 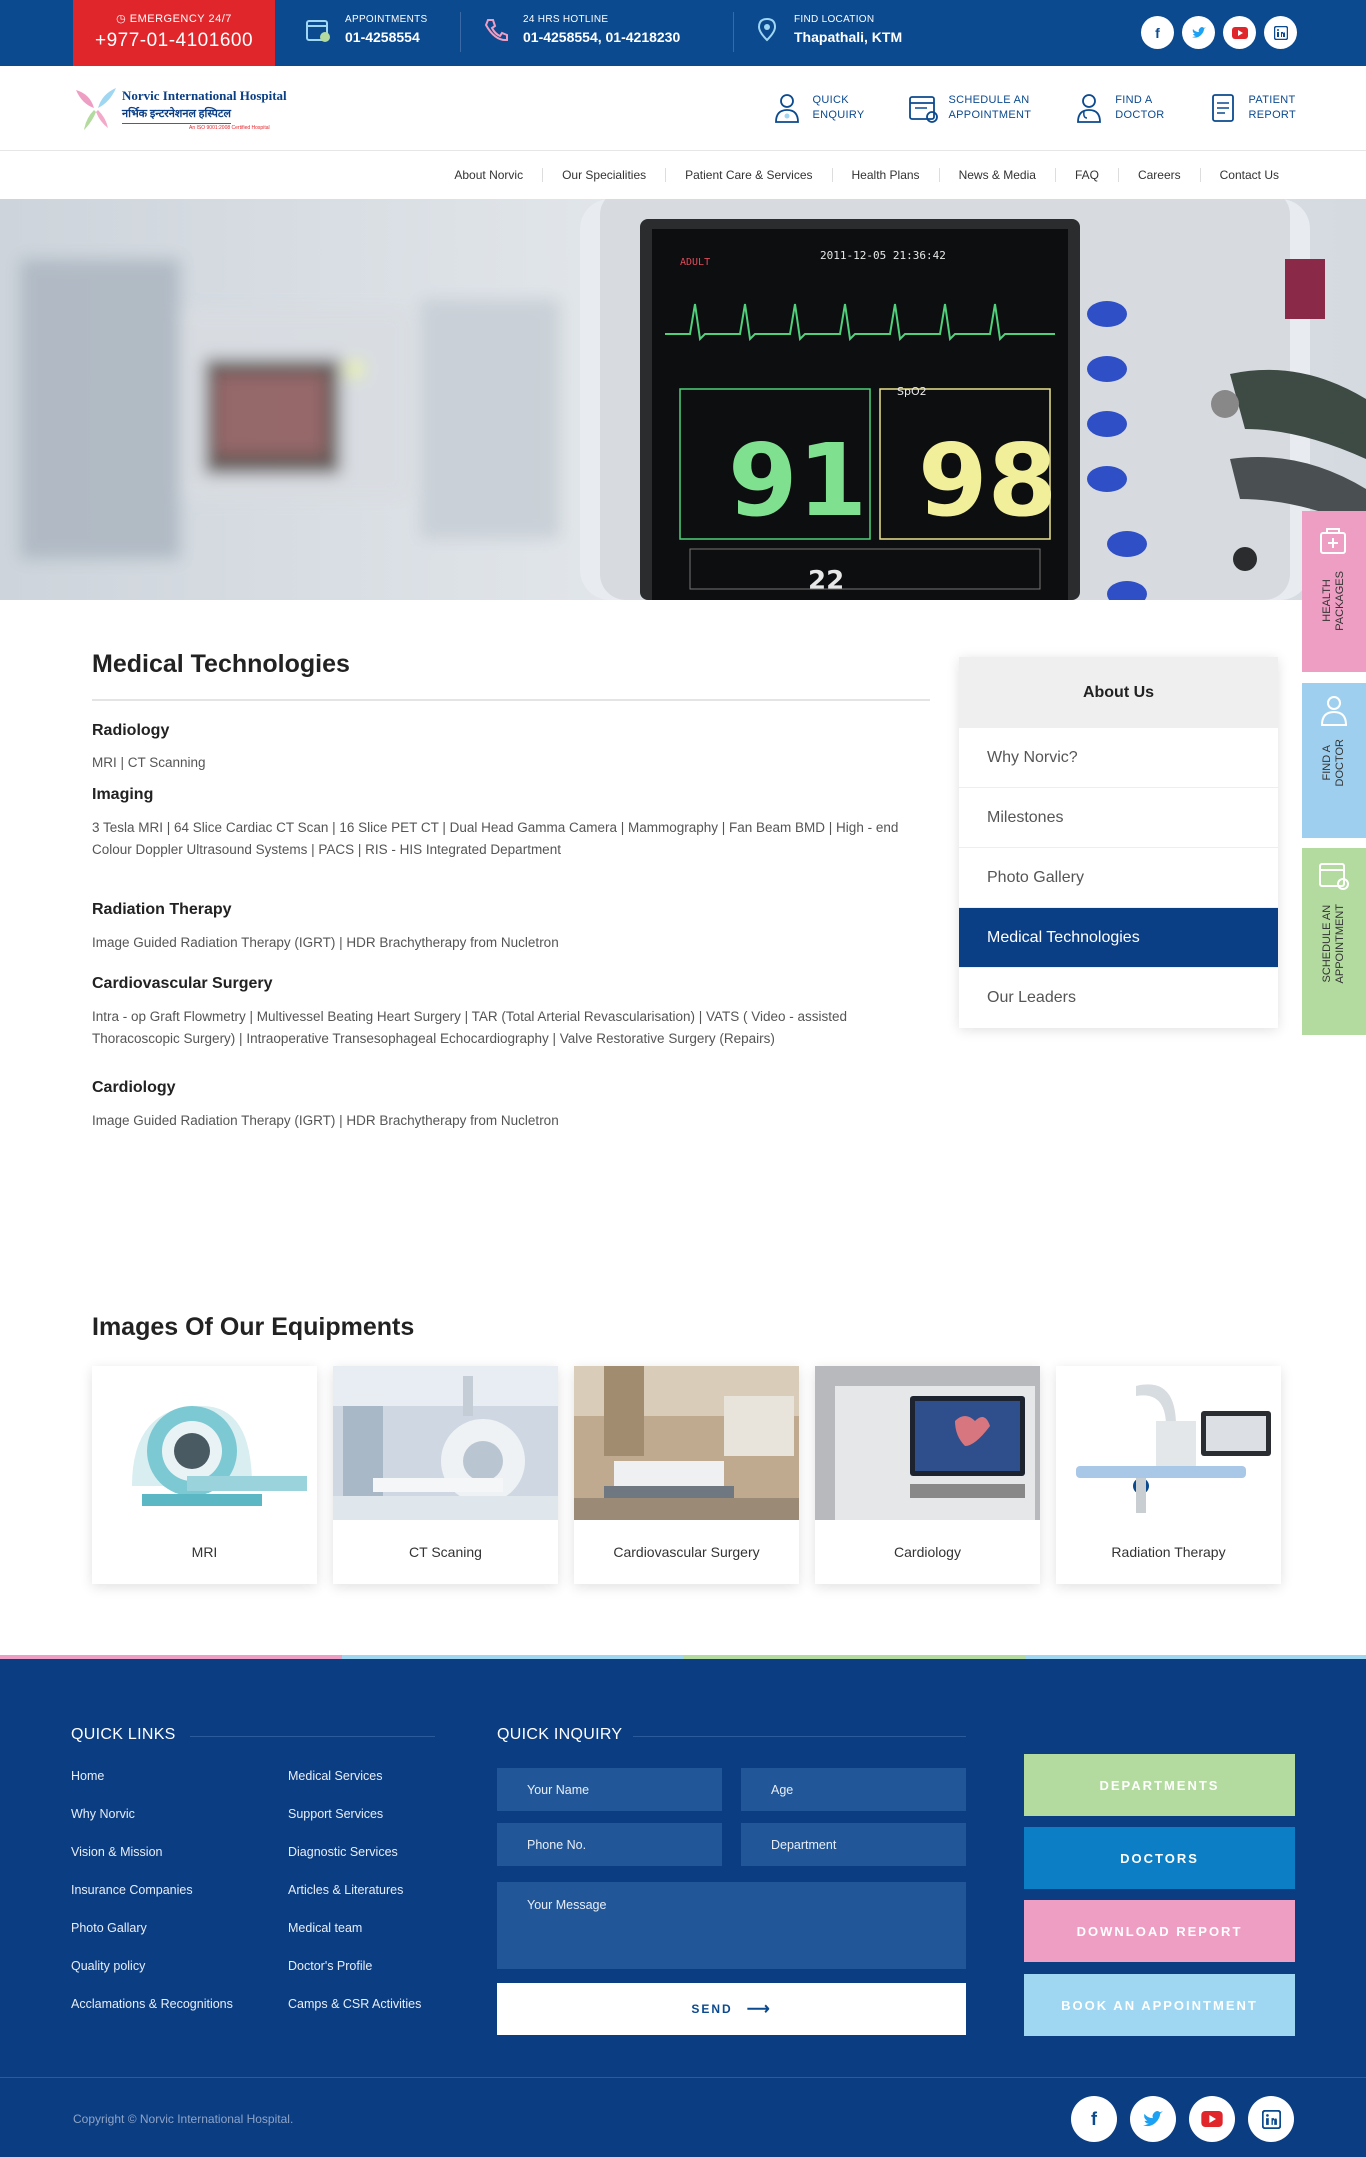 I want to click on departments-button: DEPARTMENTS, so click(x=1159, y=1785).